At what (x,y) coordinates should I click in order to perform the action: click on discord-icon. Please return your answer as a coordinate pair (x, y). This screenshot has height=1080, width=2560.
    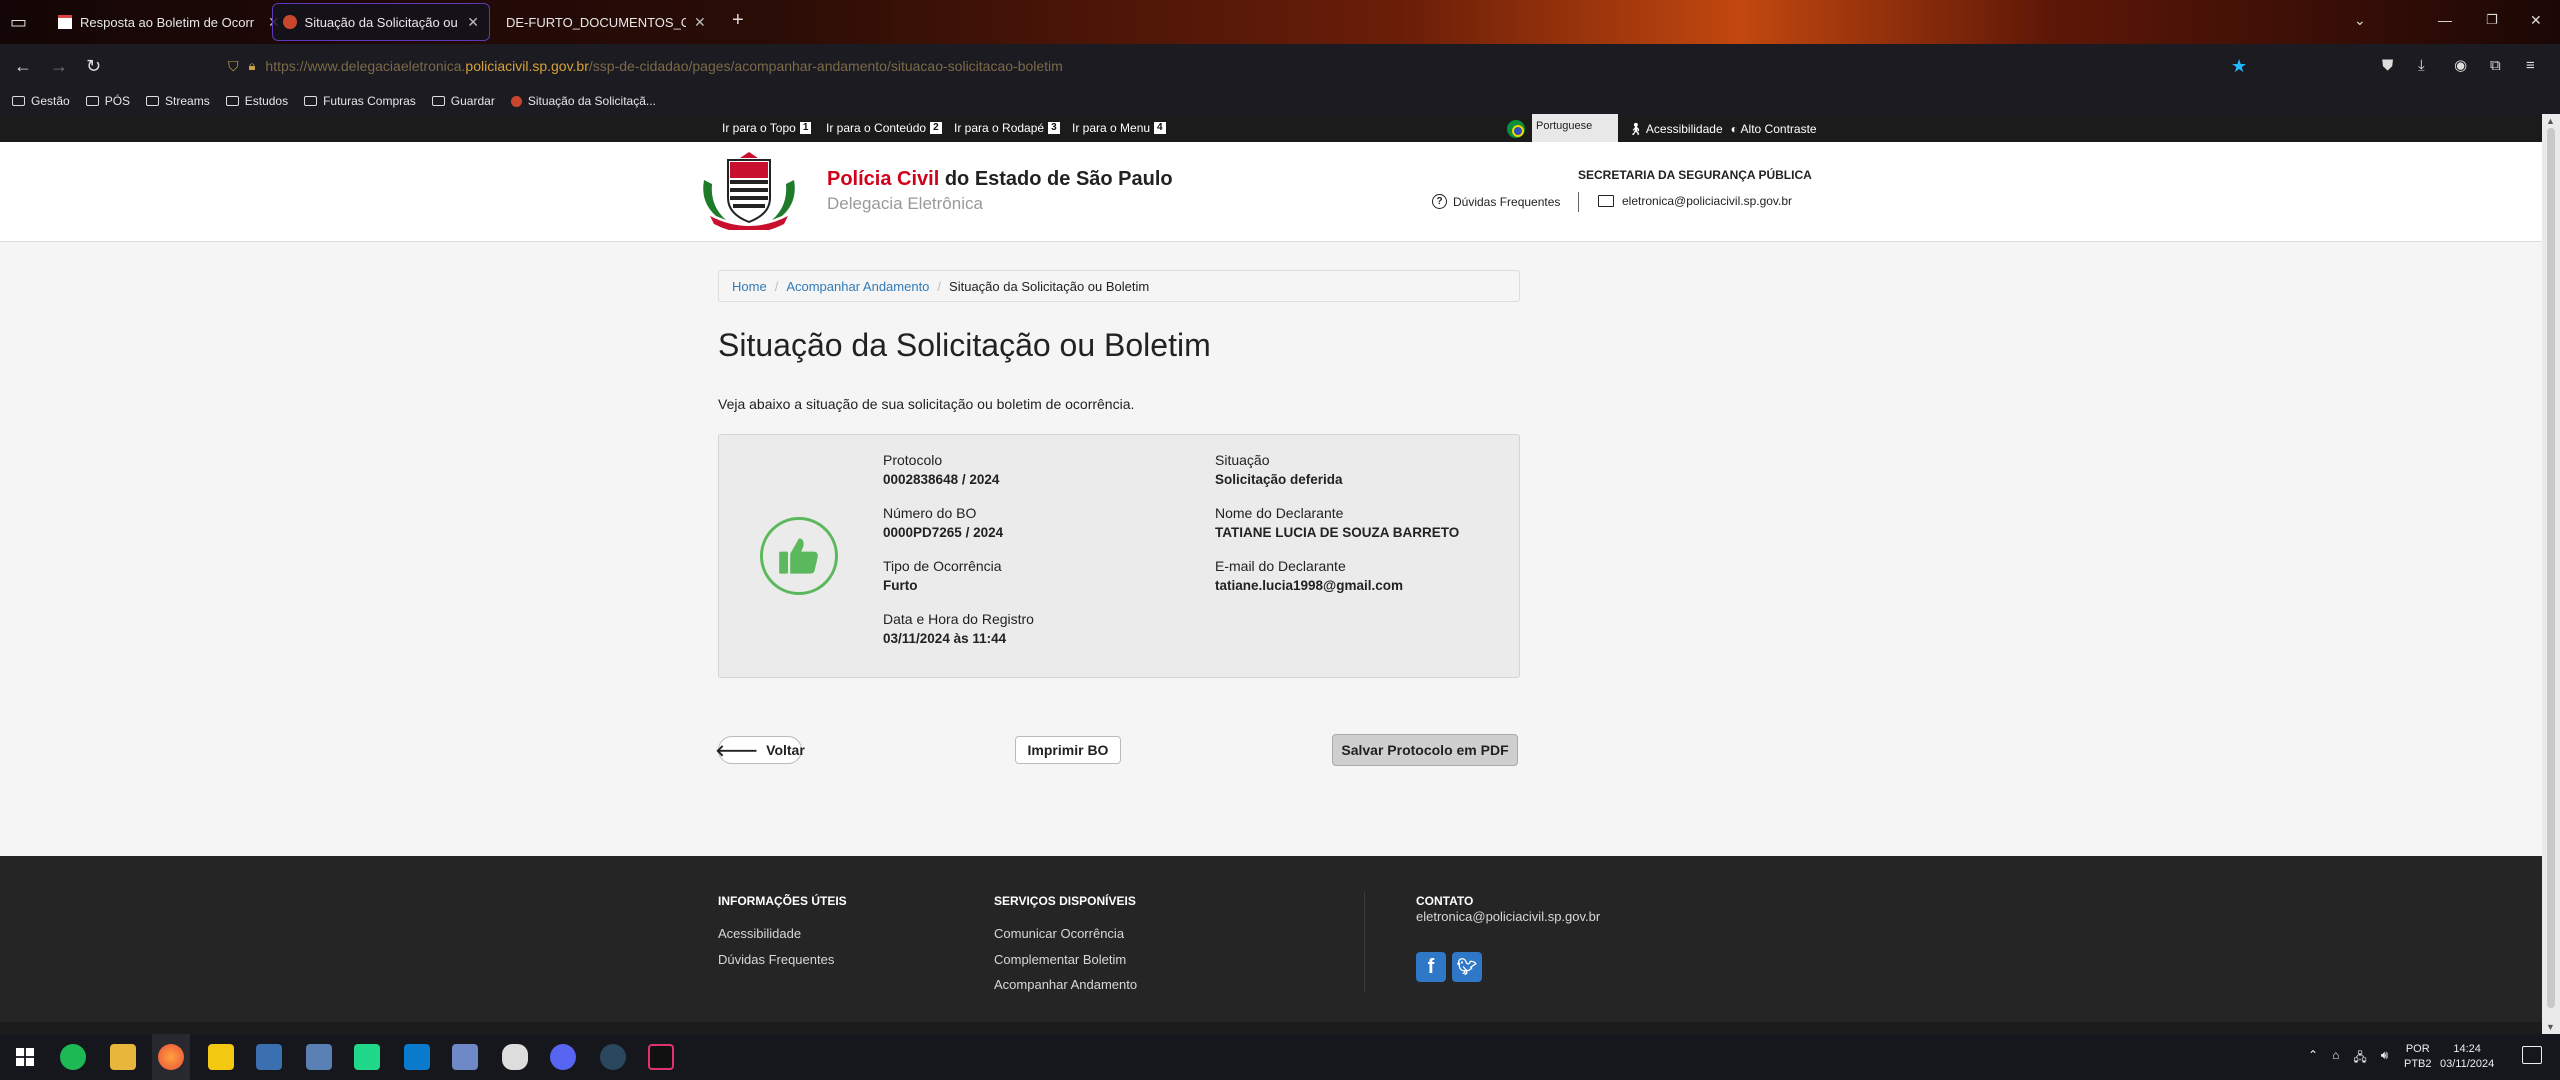
    Looking at the image, I should click on (563, 1057).